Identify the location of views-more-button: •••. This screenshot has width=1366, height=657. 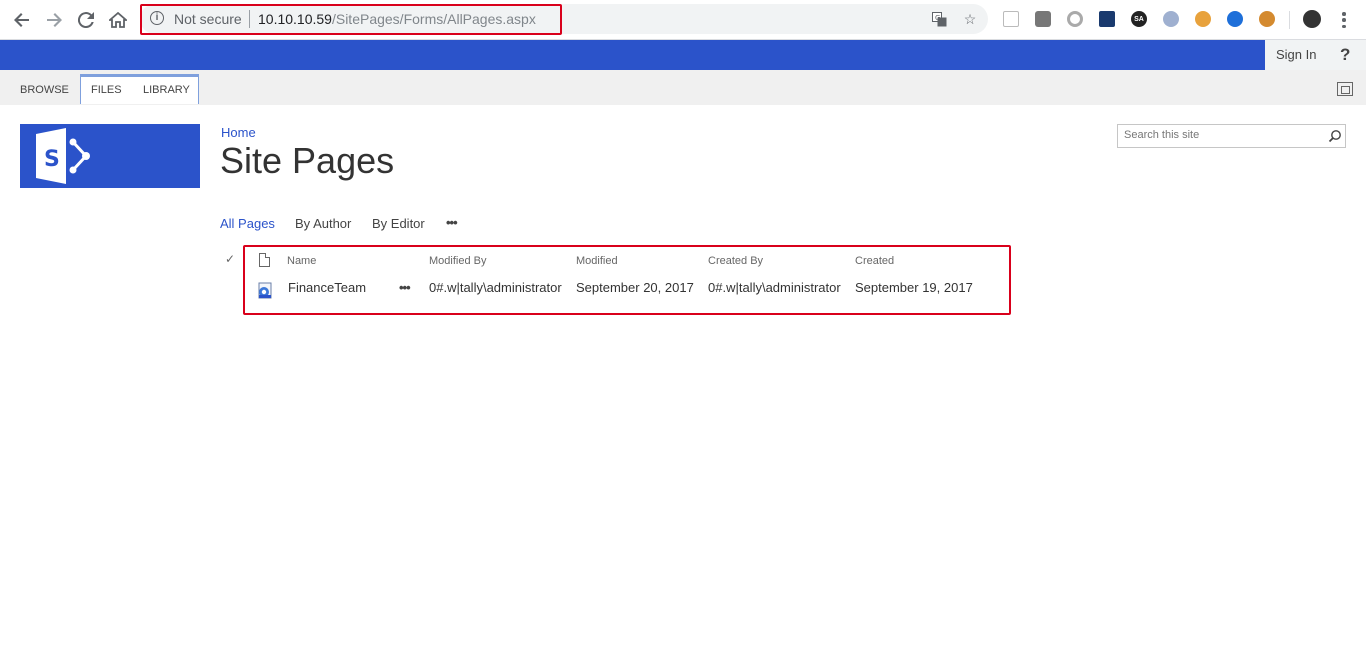
(452, 222).